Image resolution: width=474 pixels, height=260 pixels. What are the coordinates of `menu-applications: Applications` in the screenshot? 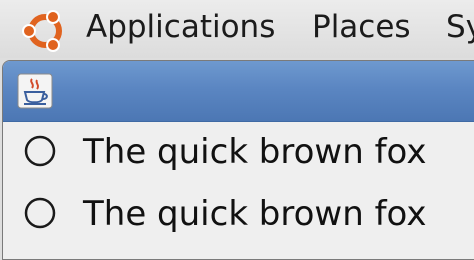 It's located at (180, 27).